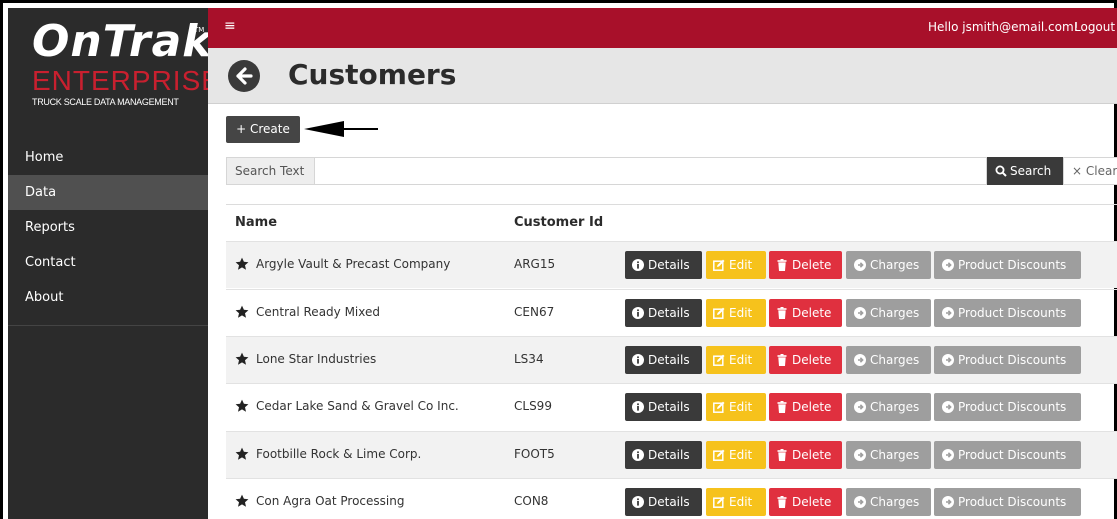 This screenshot has width=1117, height=519. I want to click on arrow-left-circle-icon, so click(244, 76).